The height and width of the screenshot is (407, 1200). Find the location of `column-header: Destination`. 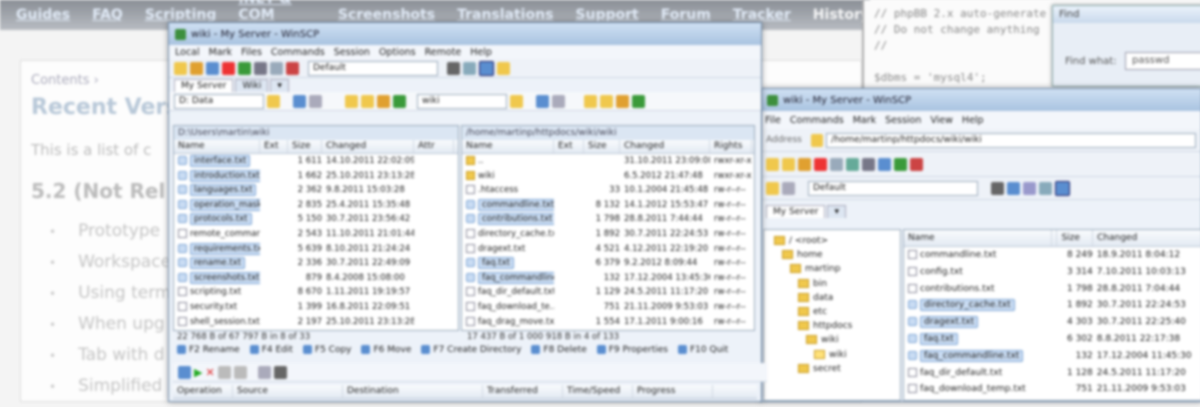

column-header: Destination is located at coordinates (413, 391).